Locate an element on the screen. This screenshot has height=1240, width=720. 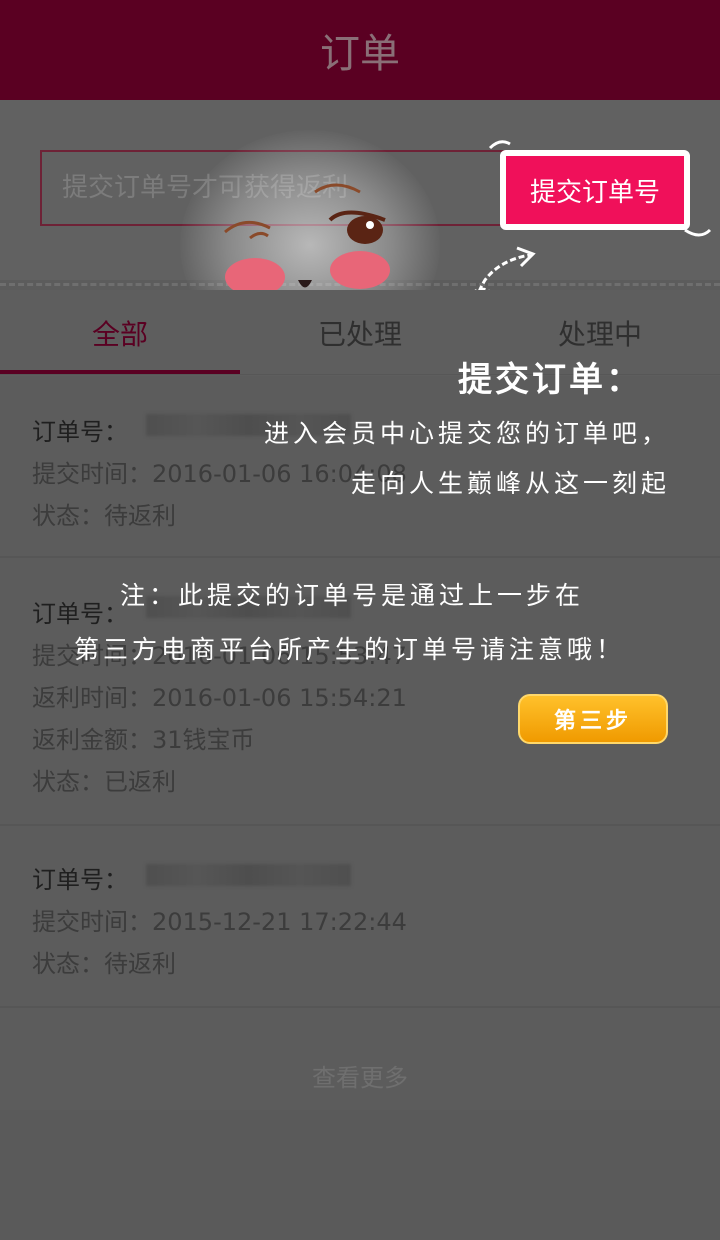
tab-processed: 已处理 is located at coordinates (360, 333).